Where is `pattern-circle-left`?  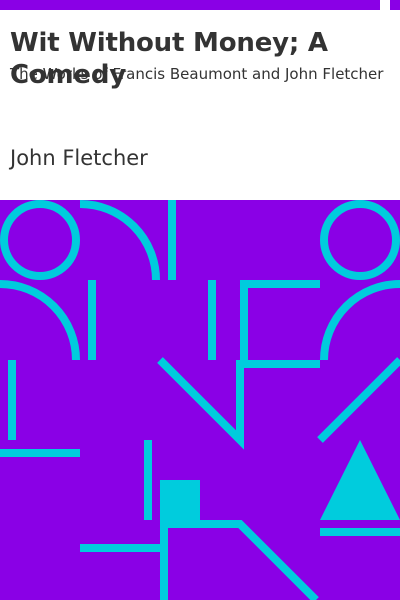
pattern-circle-left is located at coordinates (40, 240).